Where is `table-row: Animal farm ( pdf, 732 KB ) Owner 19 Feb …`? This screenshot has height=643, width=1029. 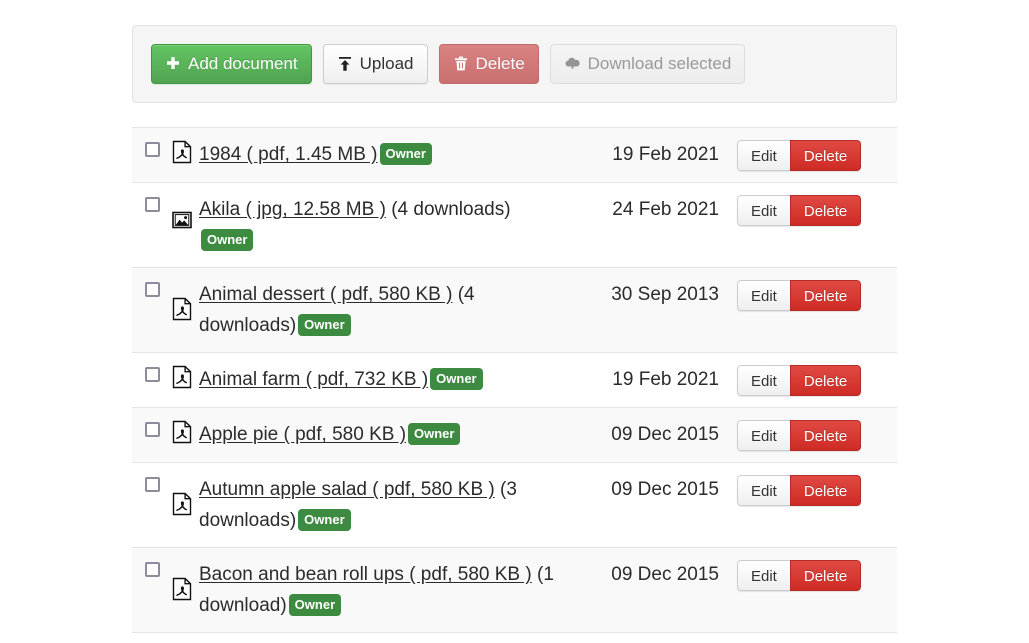
table-row: Animal farm ( pdf, 732 KB ) Owner 19 Feb … is located at coordinates (514, 380).